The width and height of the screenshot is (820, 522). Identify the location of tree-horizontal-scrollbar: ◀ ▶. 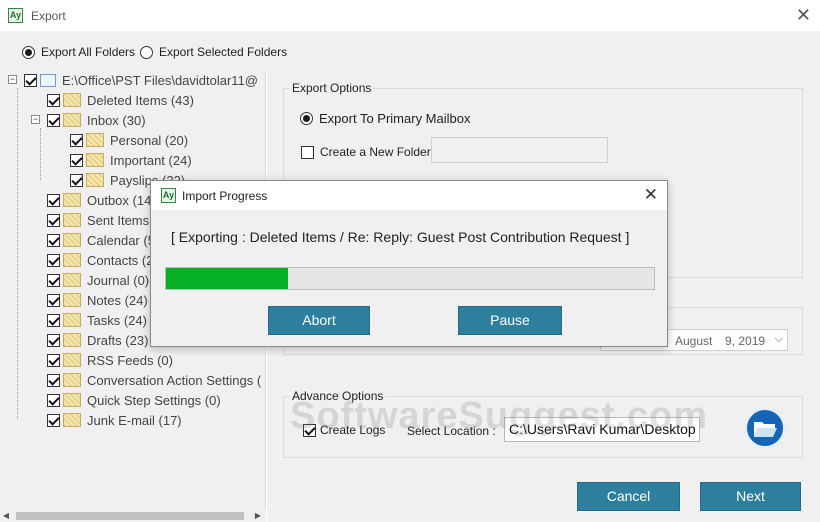
(133, 516).